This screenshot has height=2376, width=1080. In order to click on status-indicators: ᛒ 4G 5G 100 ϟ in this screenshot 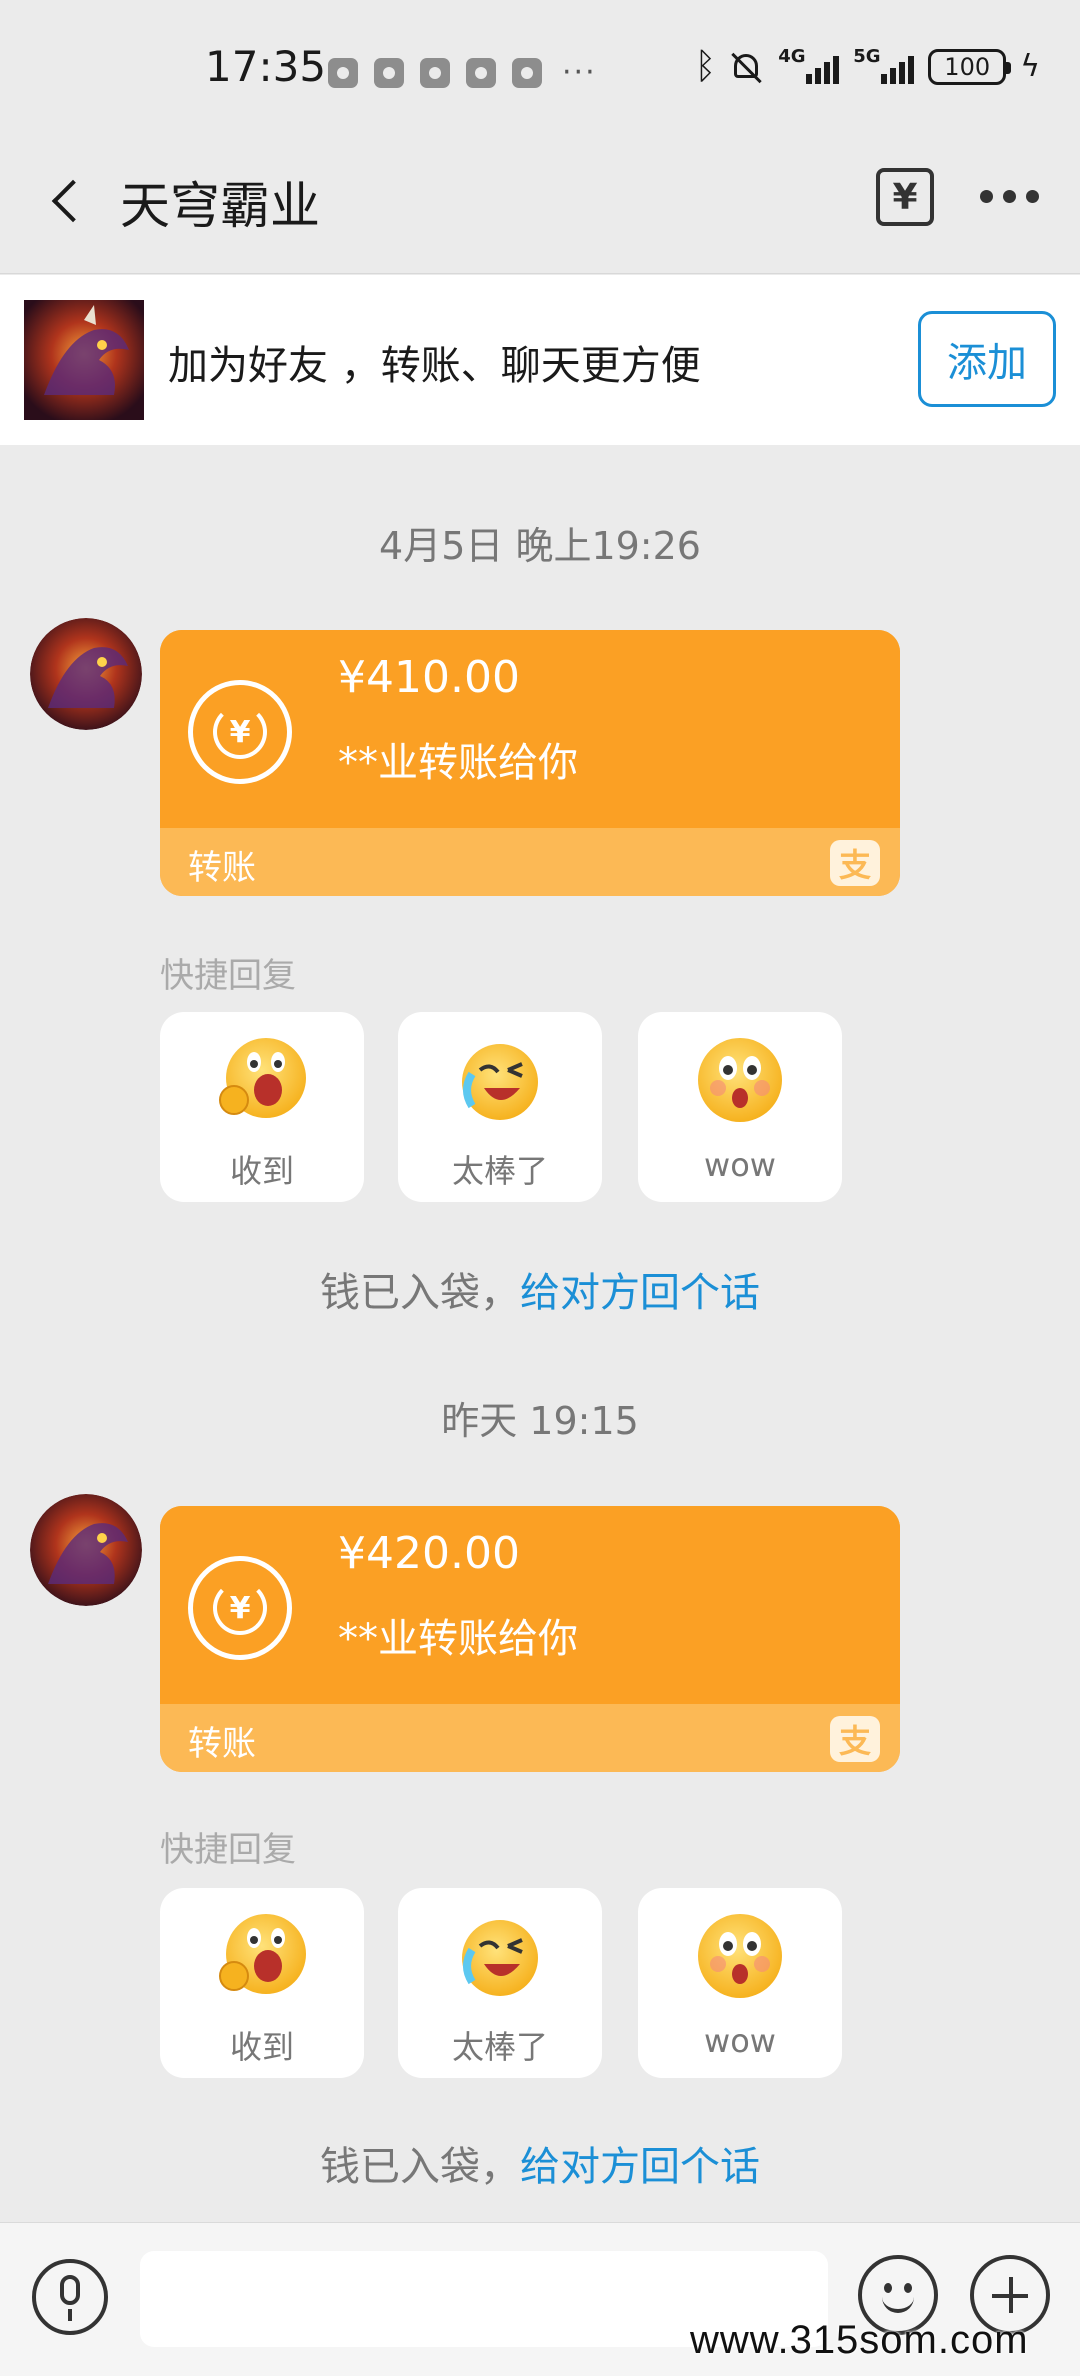, I will do `click(867, 67)`.